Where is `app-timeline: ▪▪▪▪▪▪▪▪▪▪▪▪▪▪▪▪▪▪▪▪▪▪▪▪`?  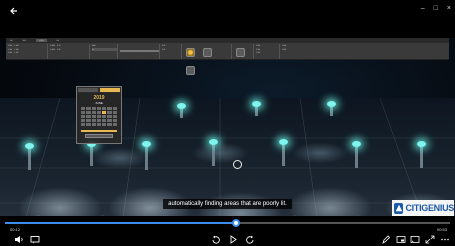 app-timeline: ▪▪▪▪▪▪▪▪▪▪▪▪▪▪▪▪▪▪▪▪▪▪▪▪ is located at coordinates (198, 215).